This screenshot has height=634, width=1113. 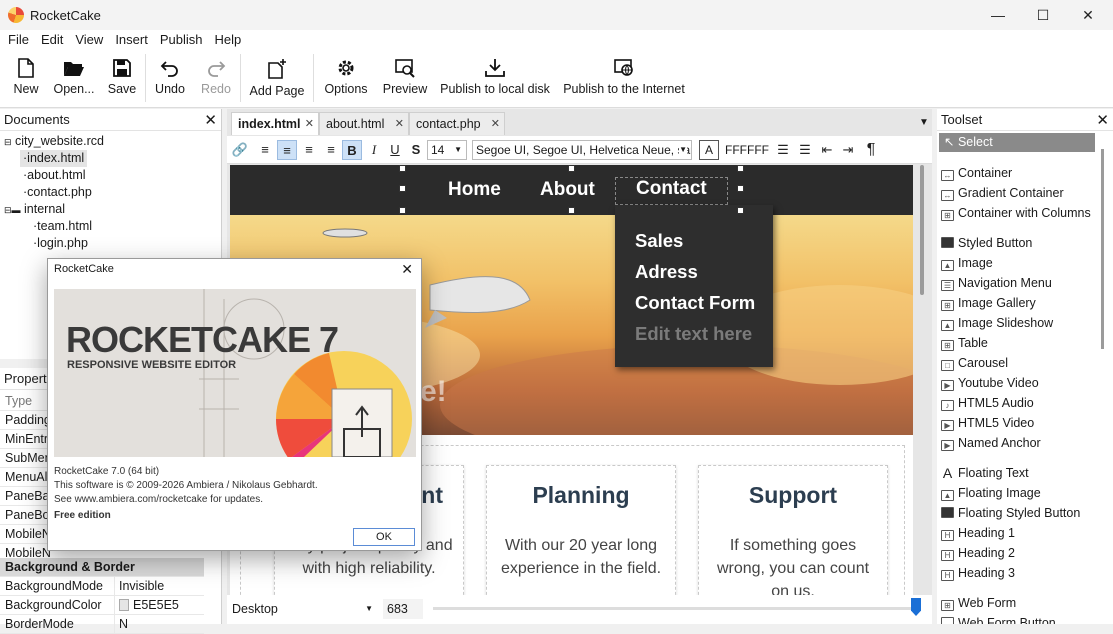 What do you see at coordinates (1020, 343) in the screenshot?
I see `tool-table: ⊞ Table` at bounding box center [1020, 343].